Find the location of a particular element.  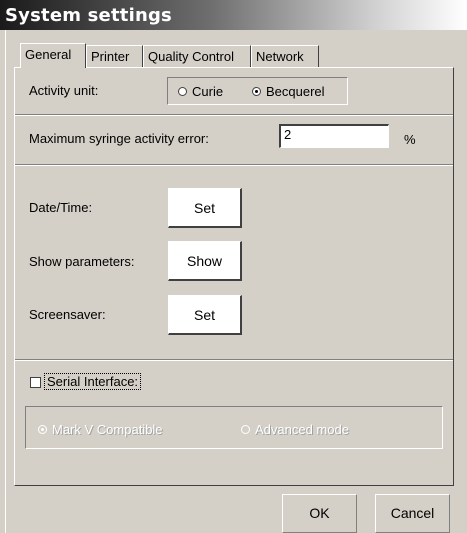

cancel-button: Cancel is located at coordinates (412, 513).